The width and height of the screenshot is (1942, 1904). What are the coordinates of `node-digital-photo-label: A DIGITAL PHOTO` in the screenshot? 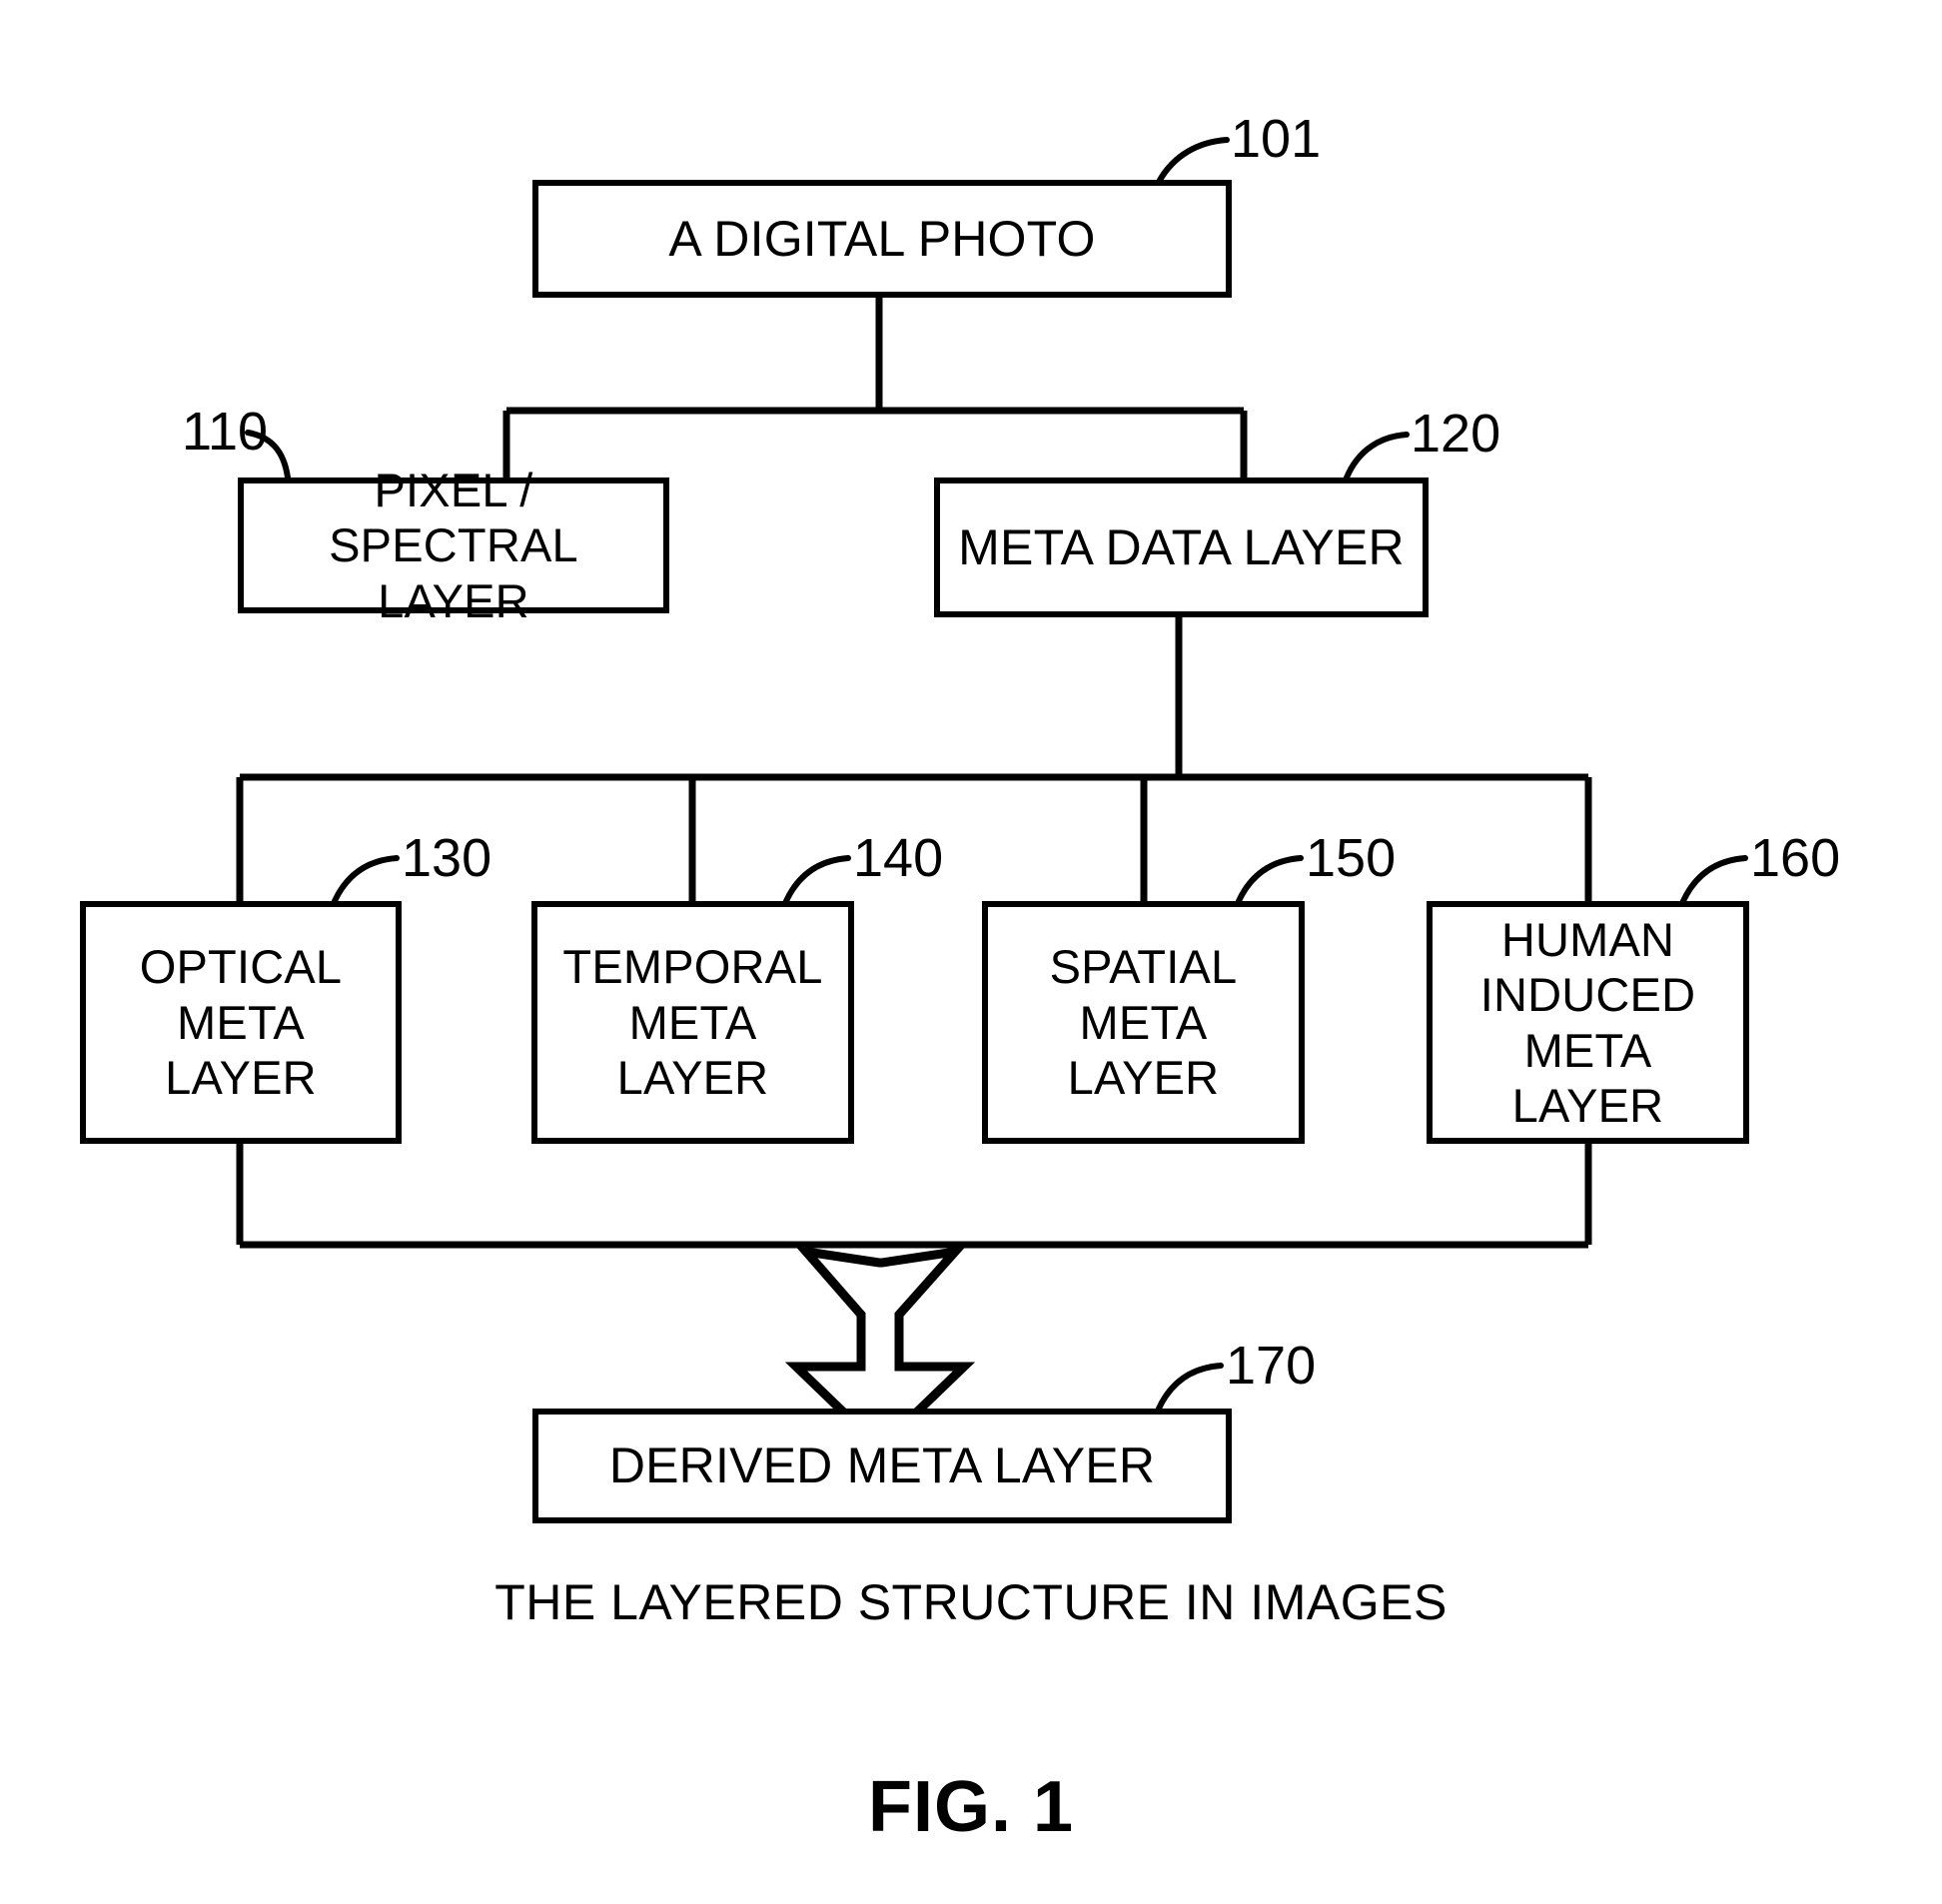 It's located at (882, 238).